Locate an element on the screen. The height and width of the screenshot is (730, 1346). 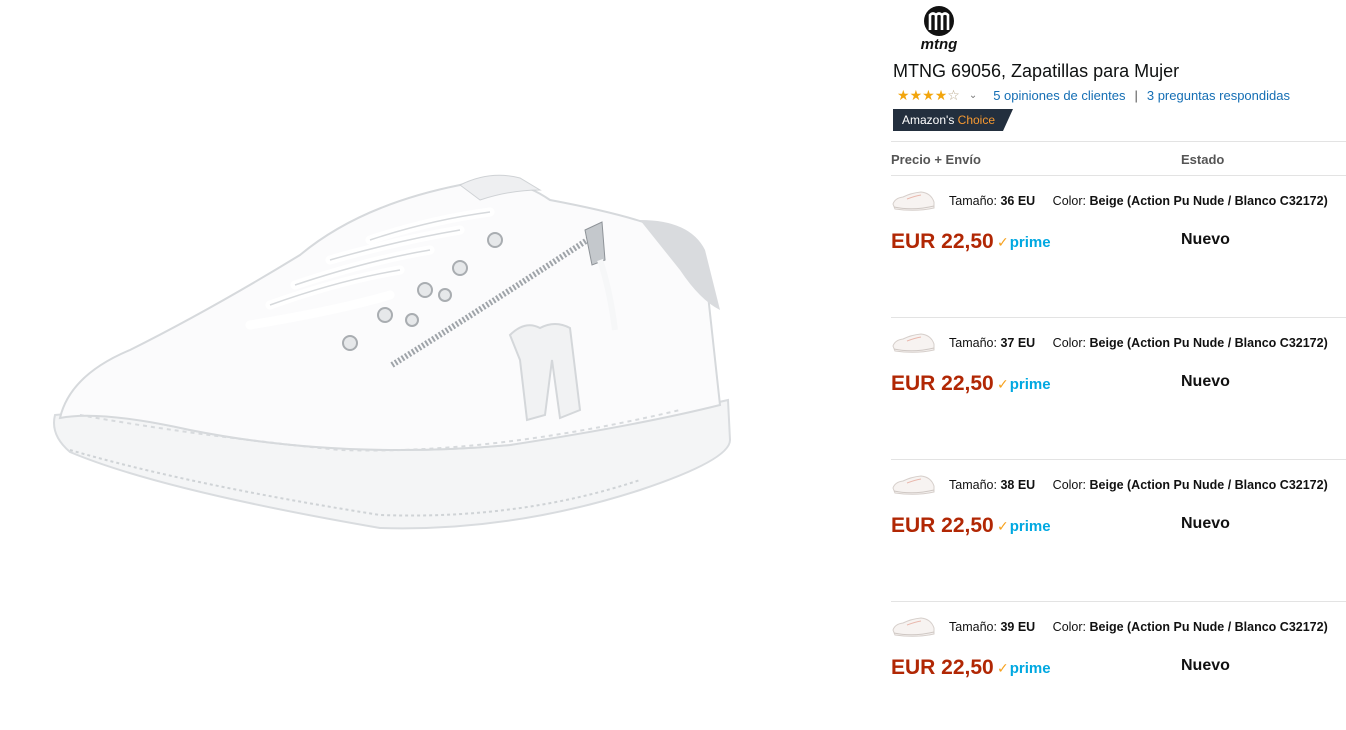
questions-link: 3 preguntas respondidas is located at coordinates (1218, 95).